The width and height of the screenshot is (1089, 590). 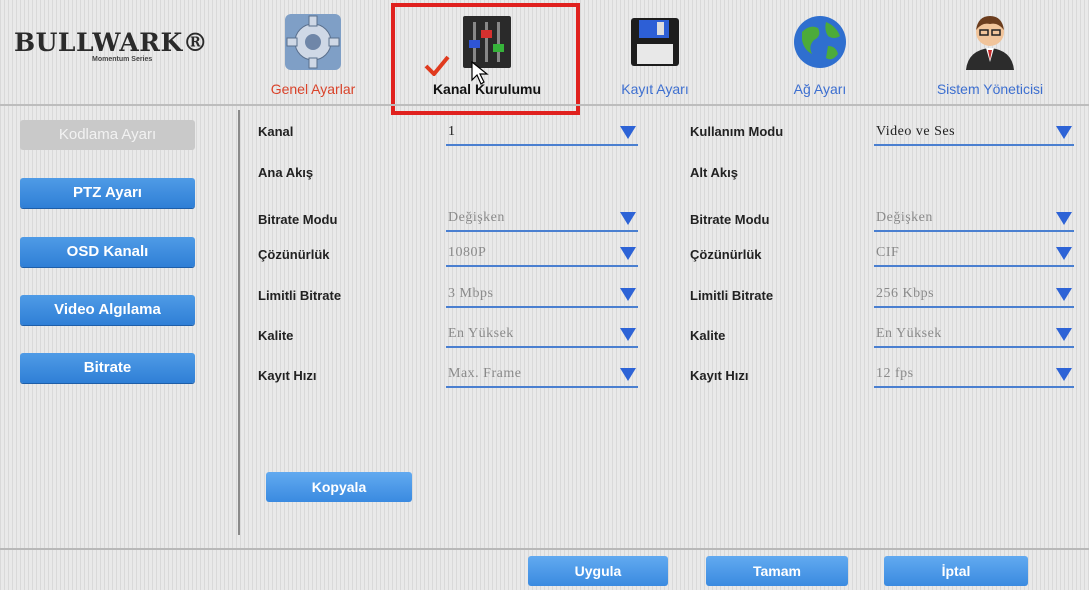 I want to click on ana-kalite-select: En Yüksek, so click(x=542, y=336).